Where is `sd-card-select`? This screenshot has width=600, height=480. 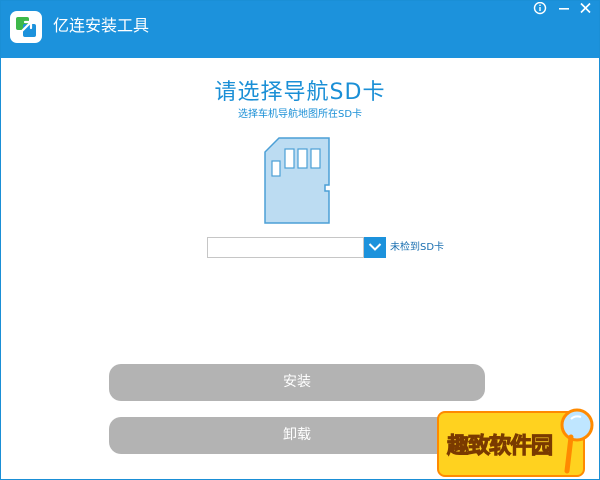 sd-card-select is located at coordinates (285, 247).